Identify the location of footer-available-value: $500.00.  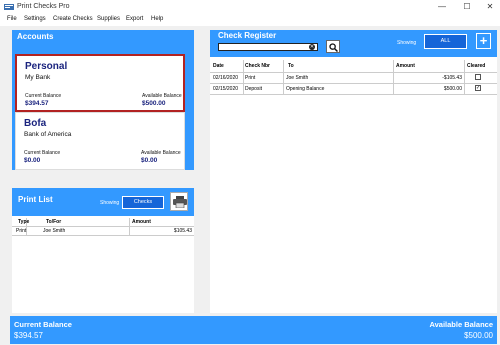
(478, 335).